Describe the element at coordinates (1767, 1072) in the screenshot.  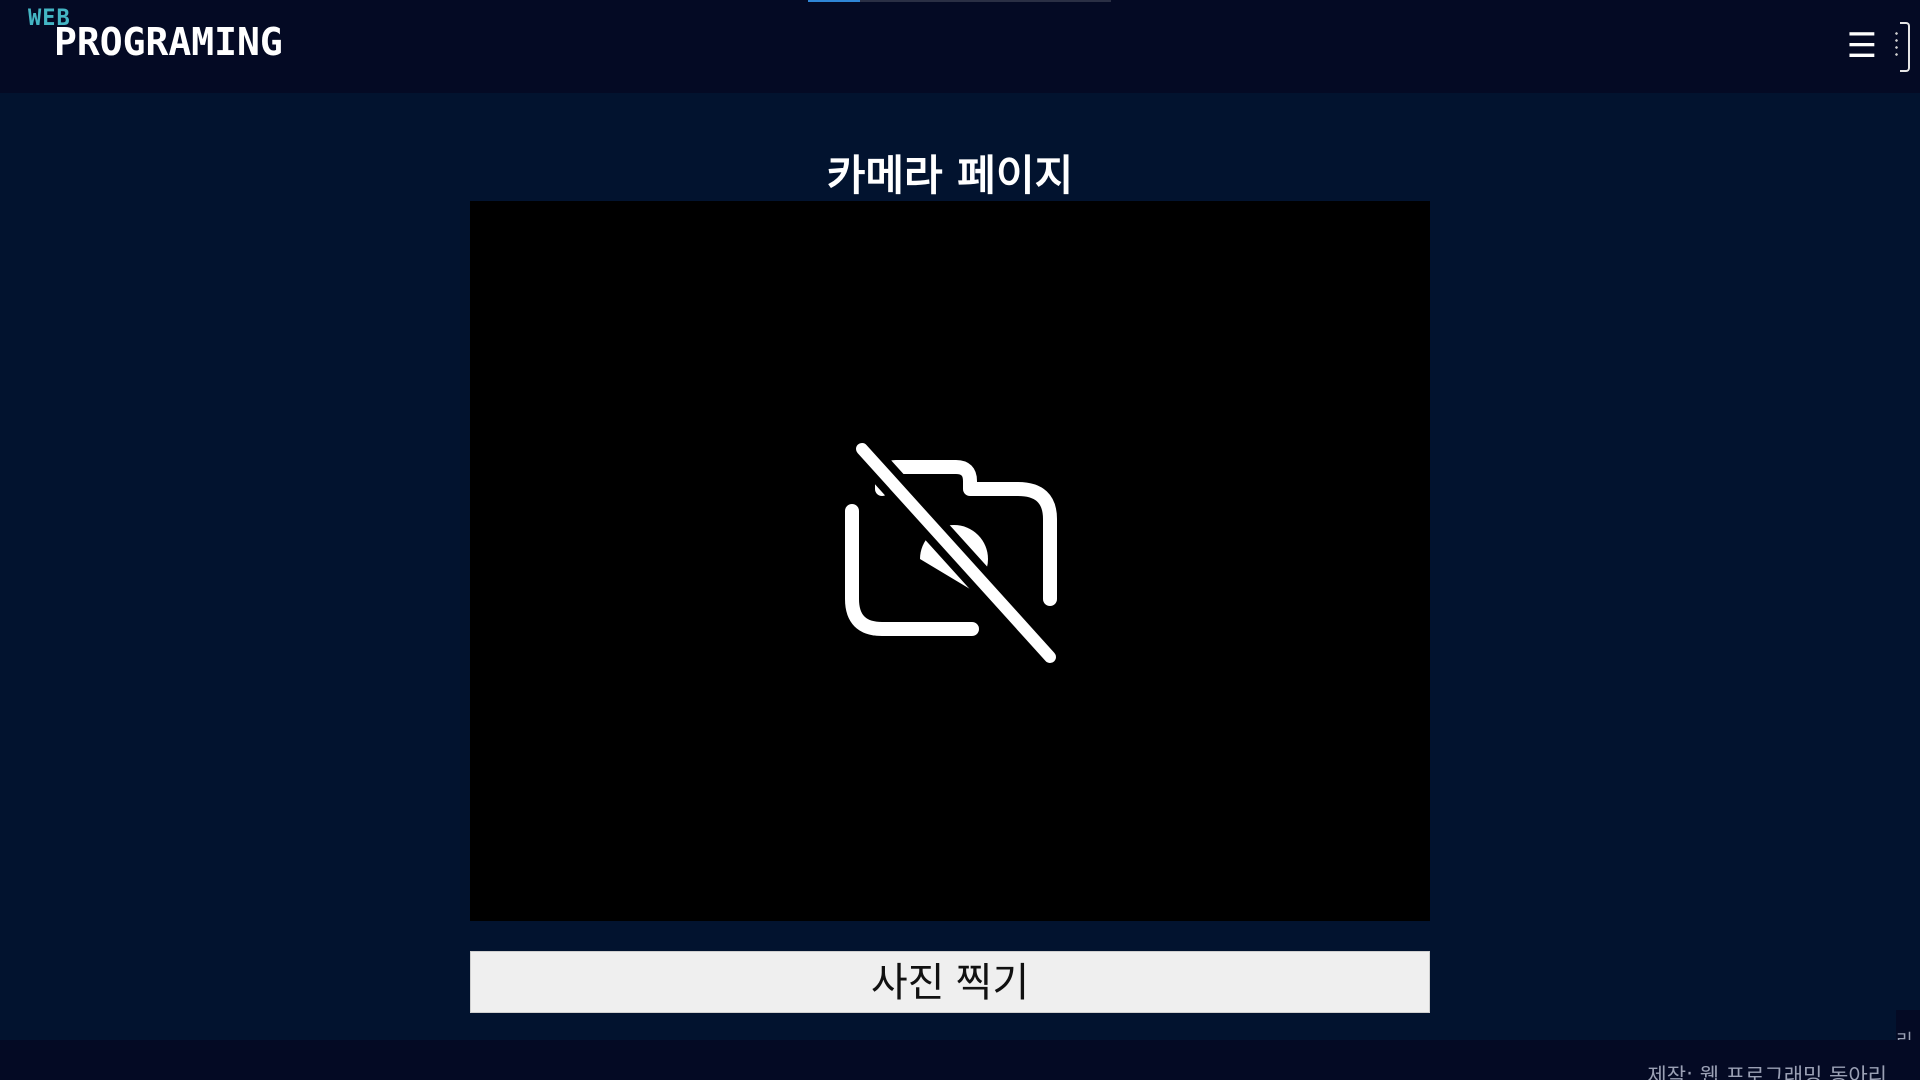
I see `footer-credit: 제작: 웹 프로그래밍 동아리` at that location.